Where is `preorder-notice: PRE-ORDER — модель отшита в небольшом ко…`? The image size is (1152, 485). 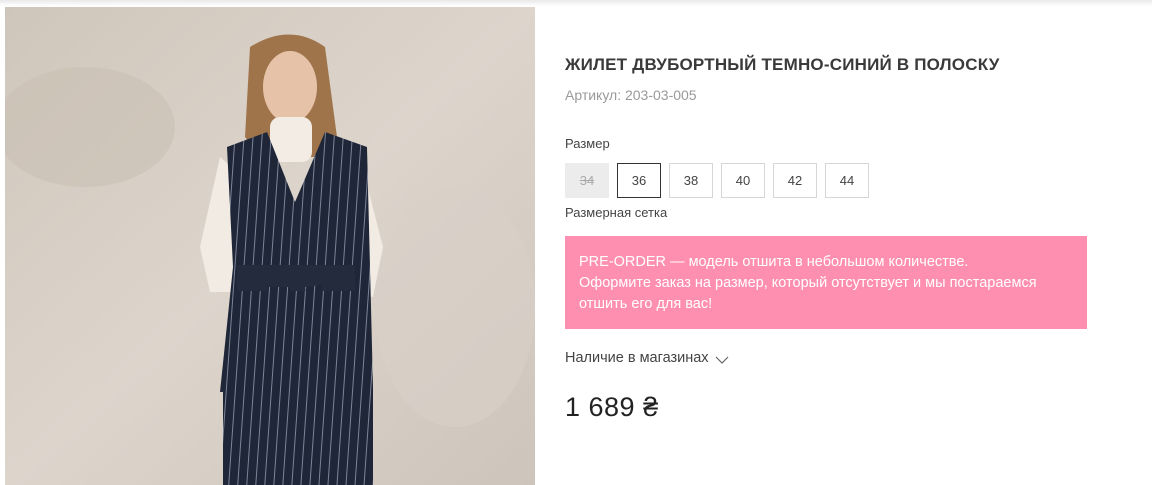
preorder-notice: PRE-ORDER — модель отшита в небольшом ко… is located at coordinates (826, 282).